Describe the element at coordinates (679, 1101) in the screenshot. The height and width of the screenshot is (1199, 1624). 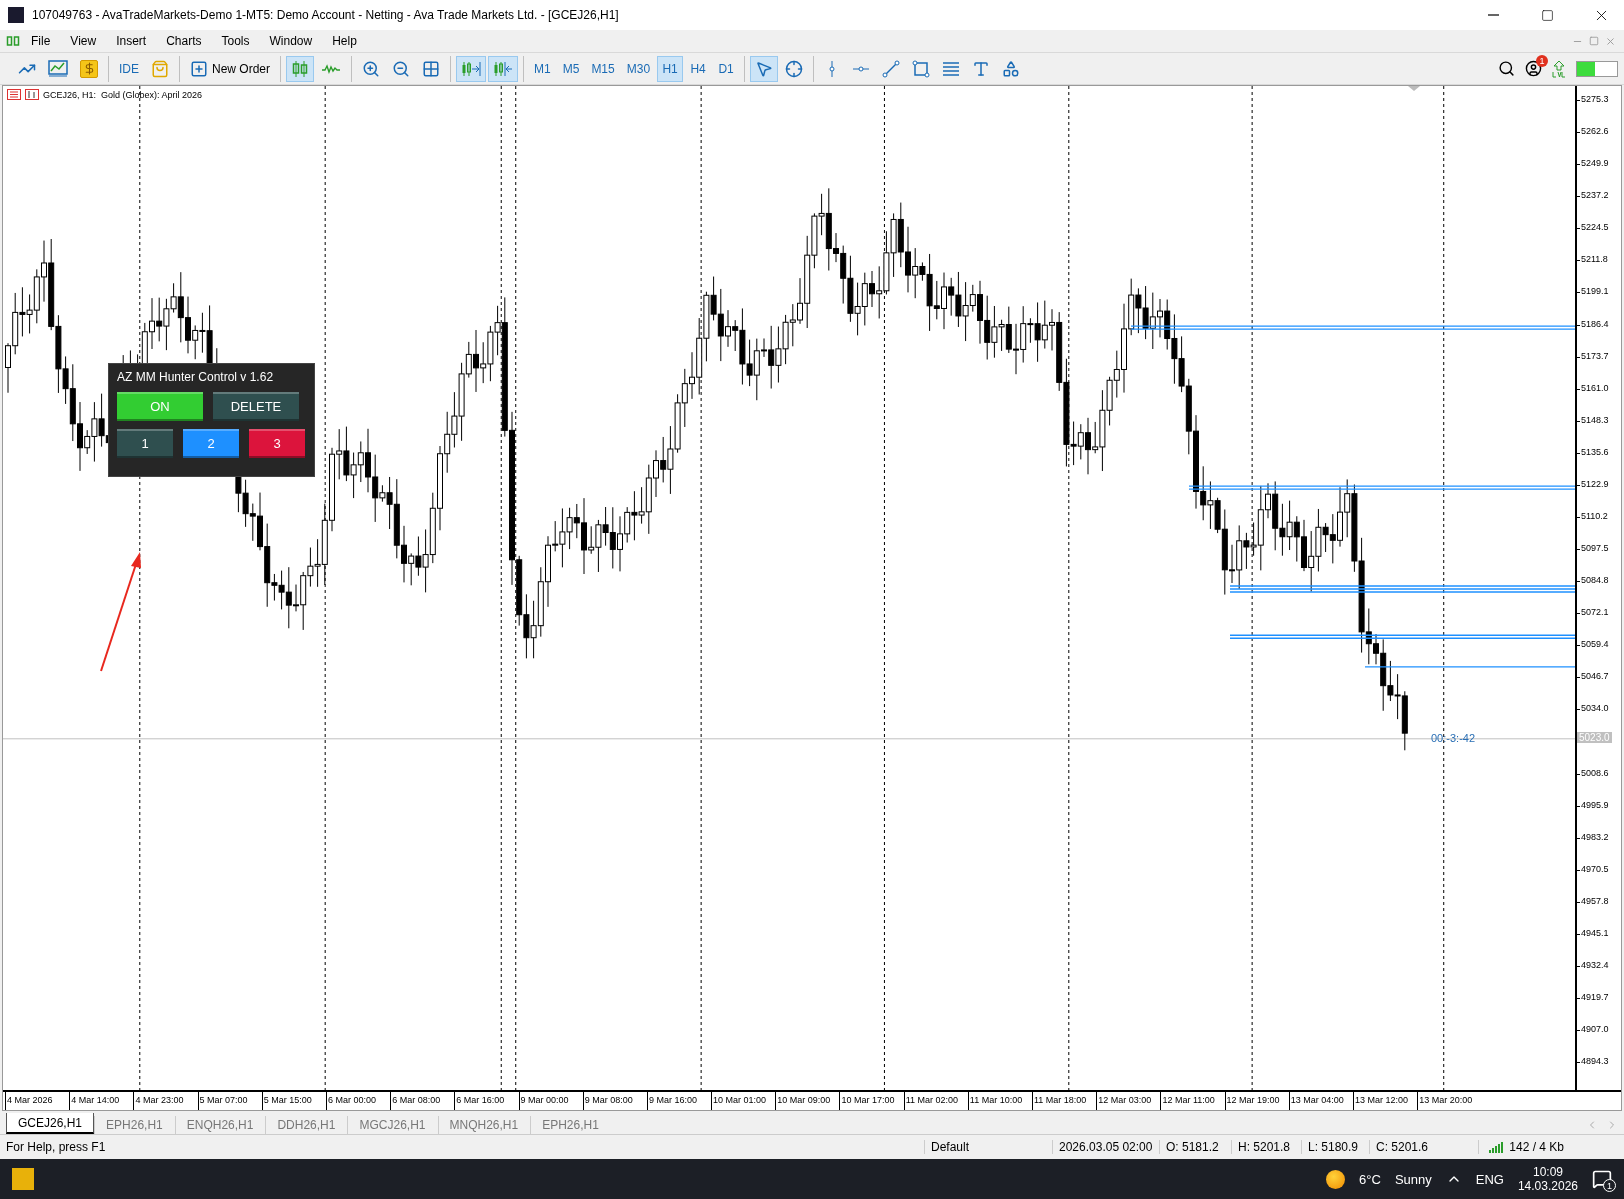
I see `time-tick-label: 9 Mar 16:00` at that location.